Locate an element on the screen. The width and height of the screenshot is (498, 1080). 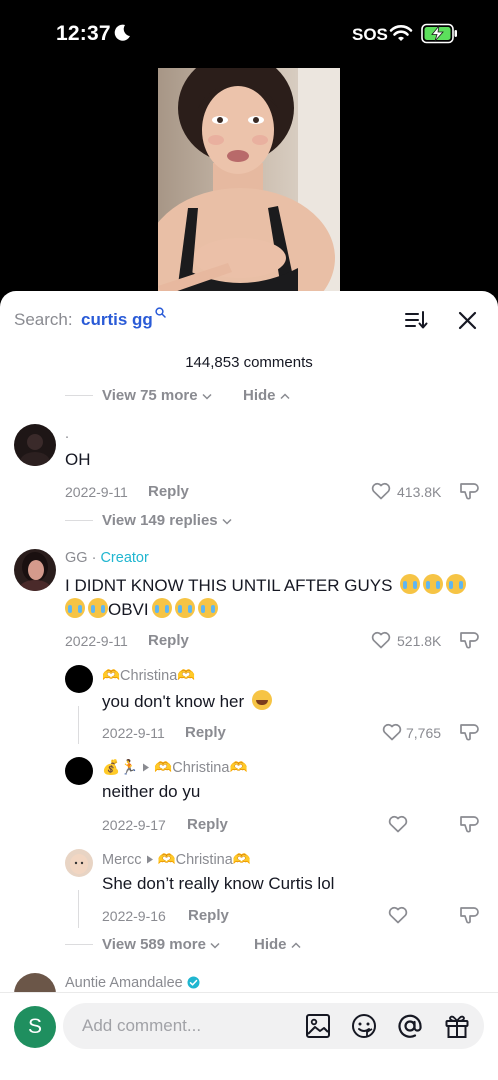
comment-text-line2: OBVI is located at coordinates (141, 609).